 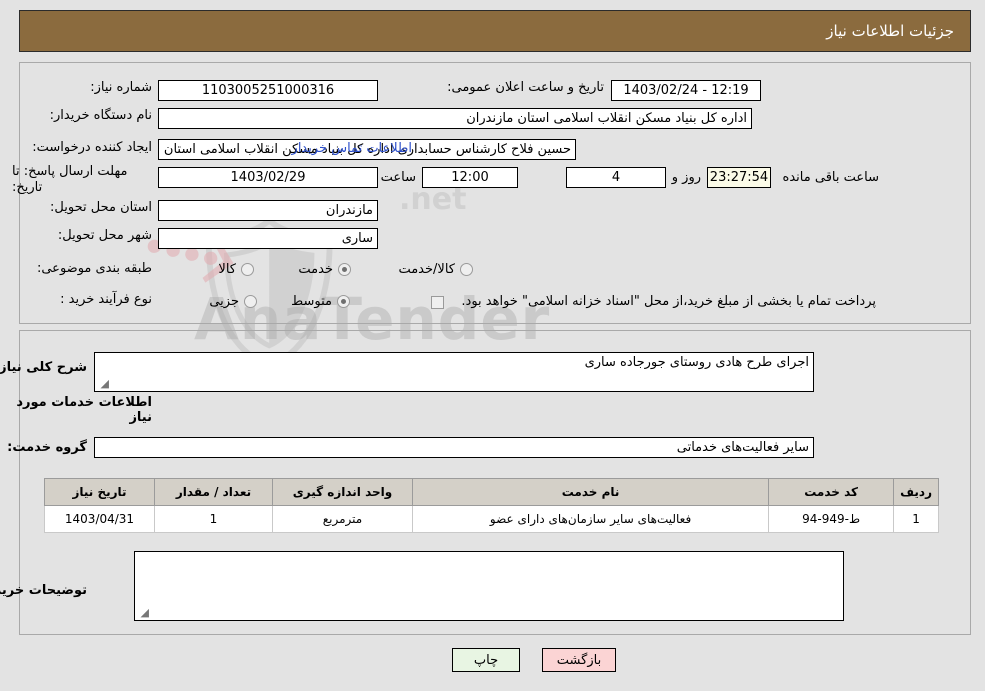 What do you see at coordinates (144, 613) in the screenshot?
I see `buyer-notes-resize-handle-icon: ◢` at bounding box center [144, 613].